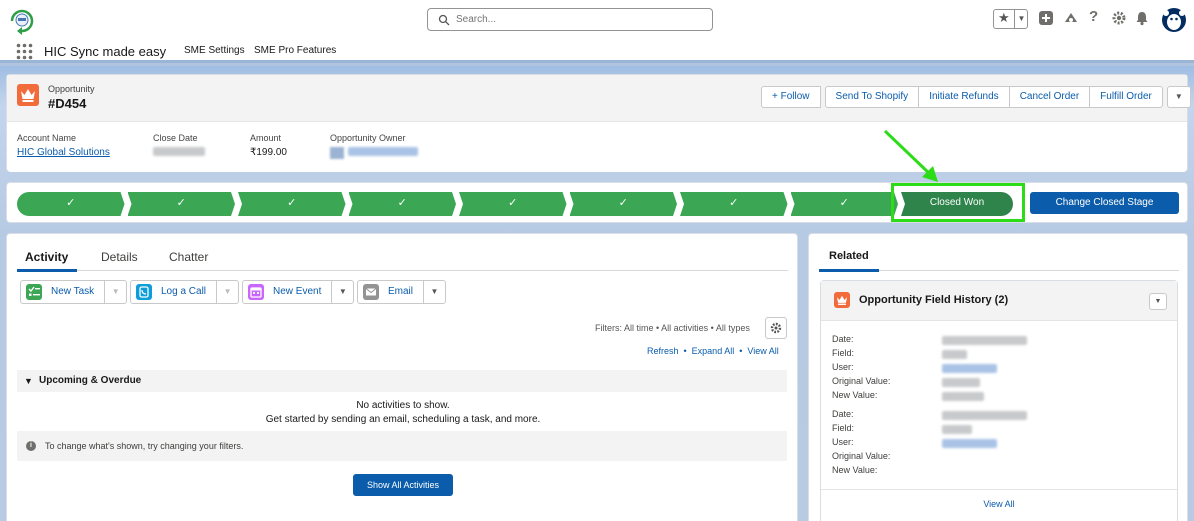 This screenshot has width=1194, height=521. I want to click on activity-links: Refresh • Expand All • View All, so click(713, 351).